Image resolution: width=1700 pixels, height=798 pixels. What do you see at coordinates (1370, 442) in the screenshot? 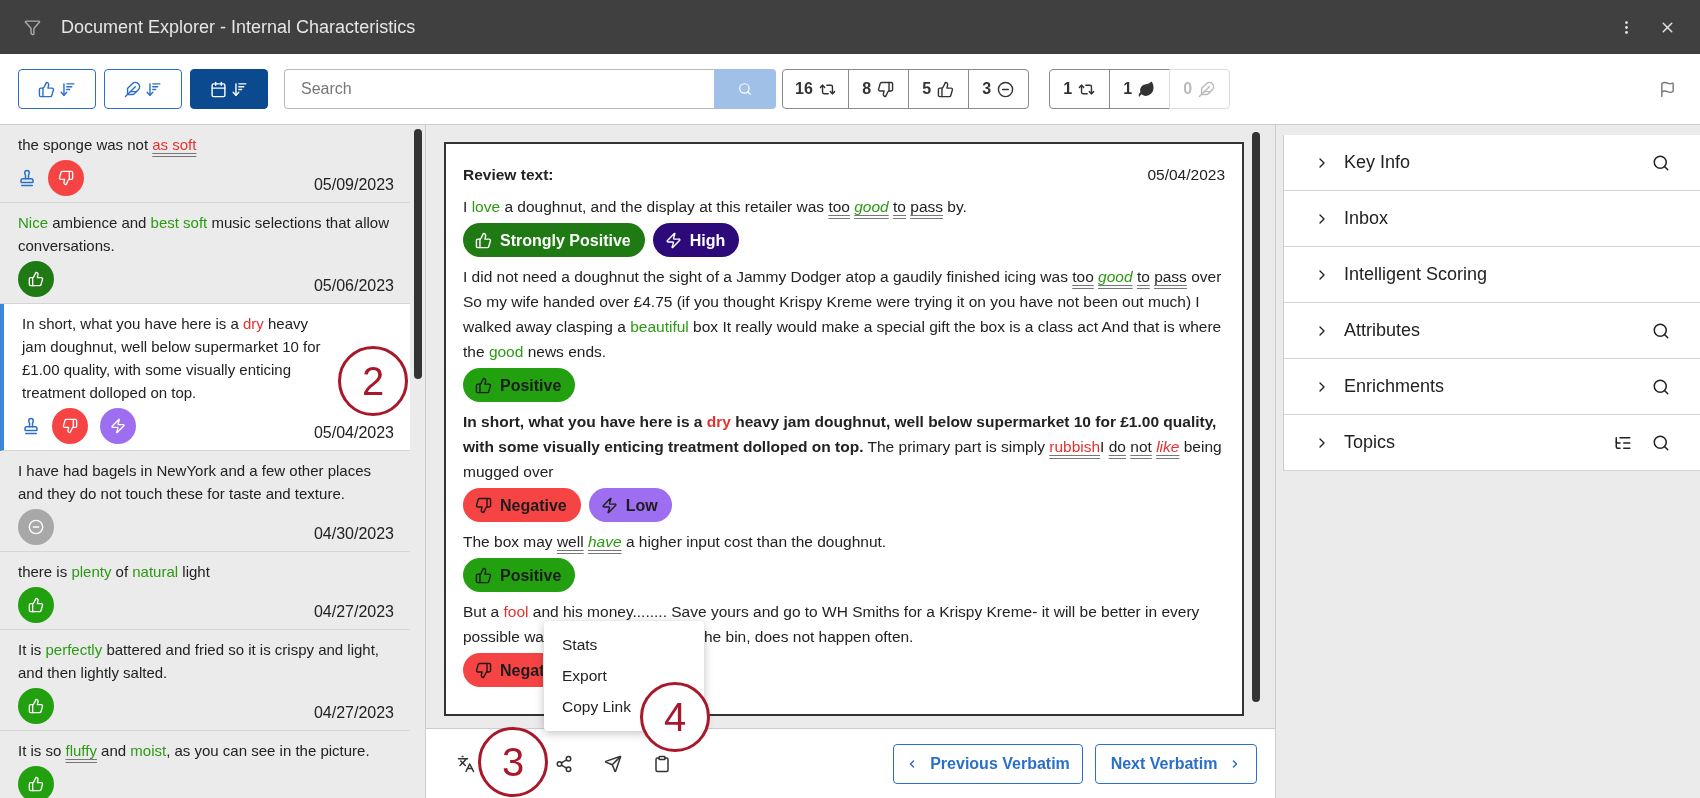
I see `section-title: Topics` at bounding box center [1370, 442].